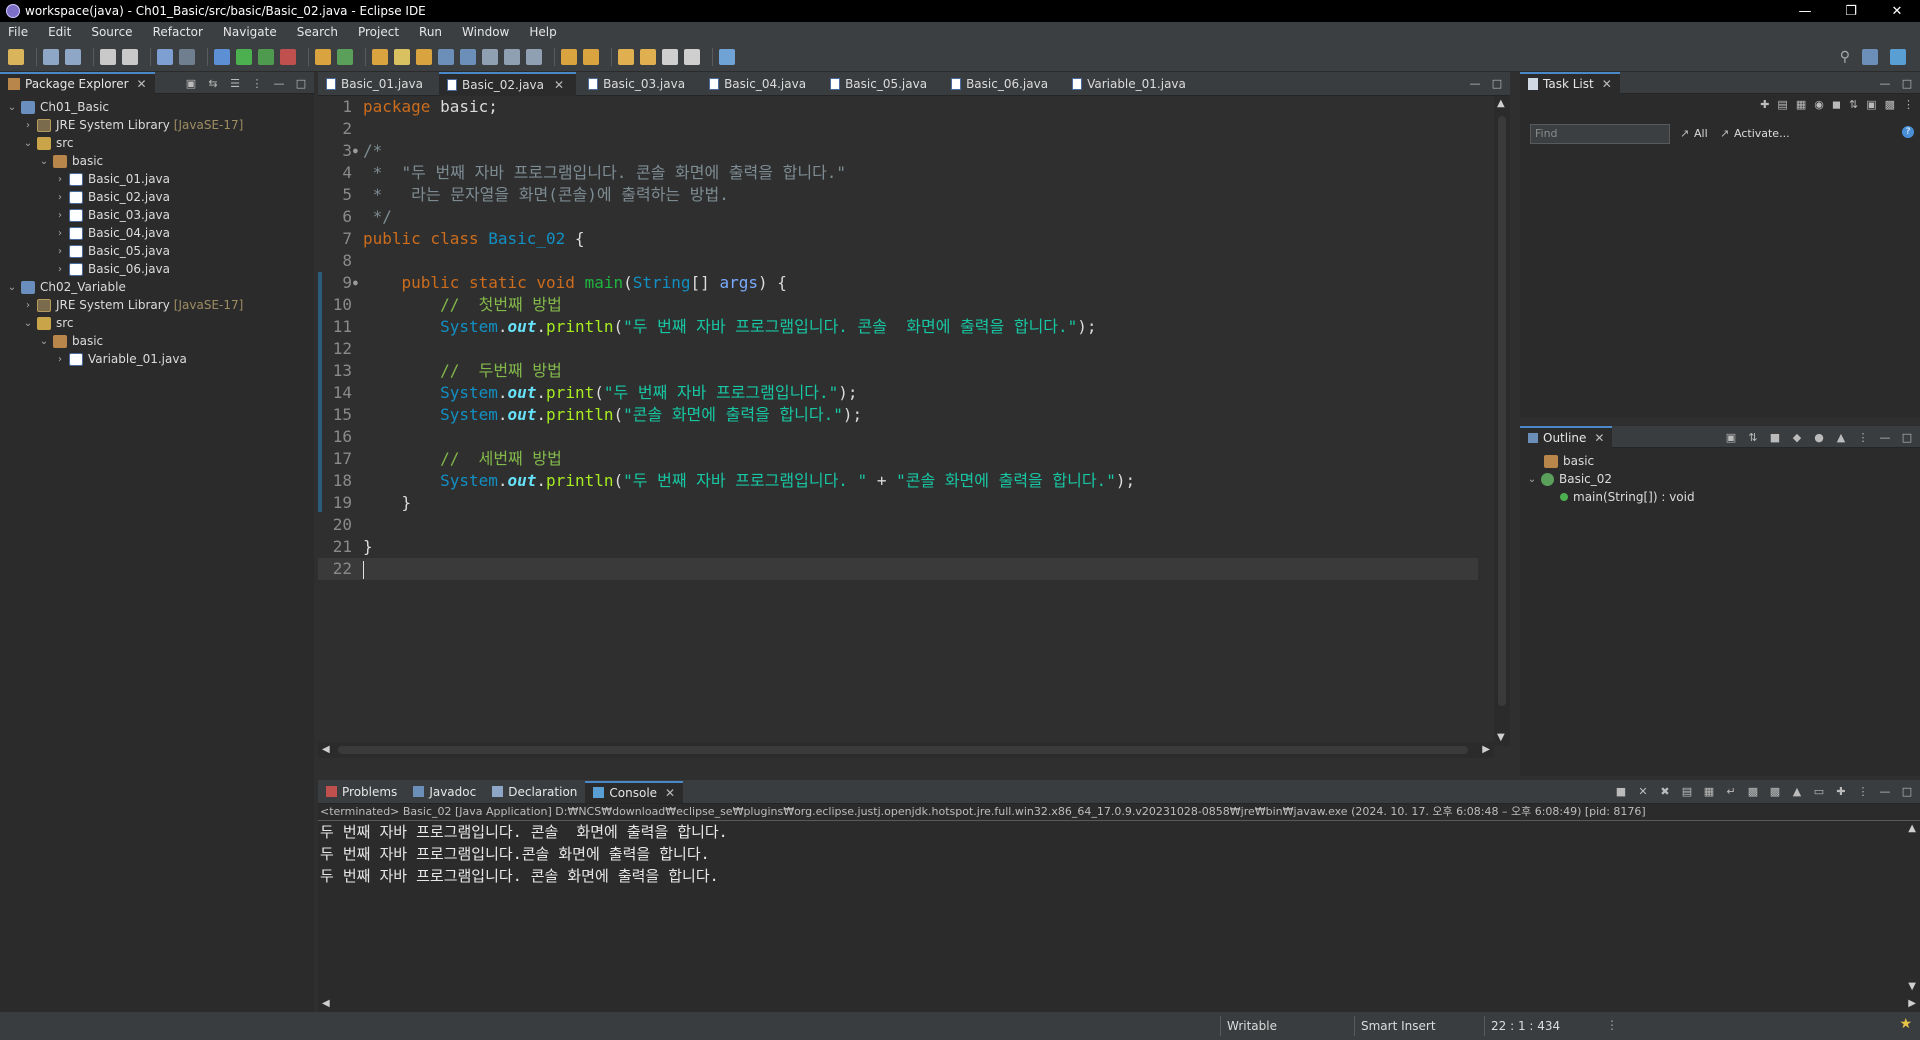 The image size is (1920, 1040). Describe the element at coordinates (157, 233) in the screenshot. I see `tree-item: › Basic_04.java` at that location.